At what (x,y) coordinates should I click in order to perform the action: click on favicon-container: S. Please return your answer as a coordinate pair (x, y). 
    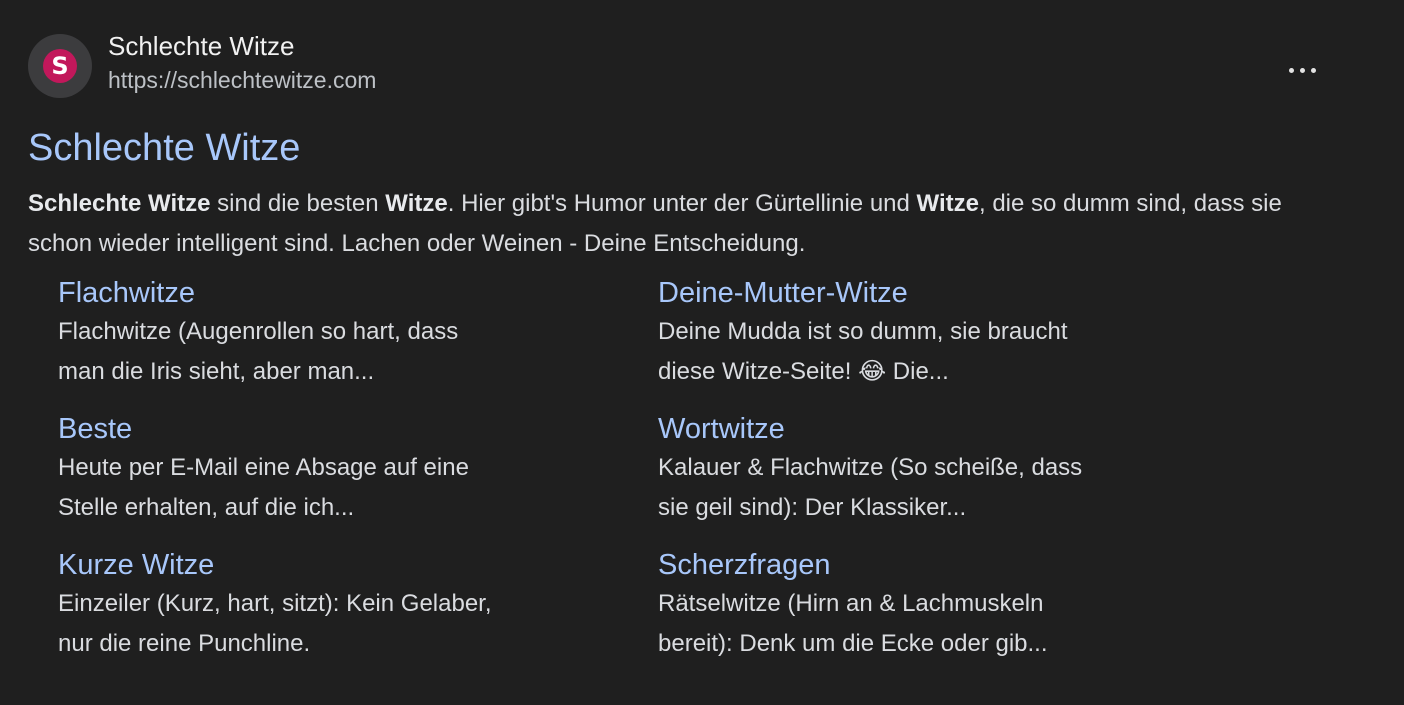
    Looking at the image, I should click on (60, 66).